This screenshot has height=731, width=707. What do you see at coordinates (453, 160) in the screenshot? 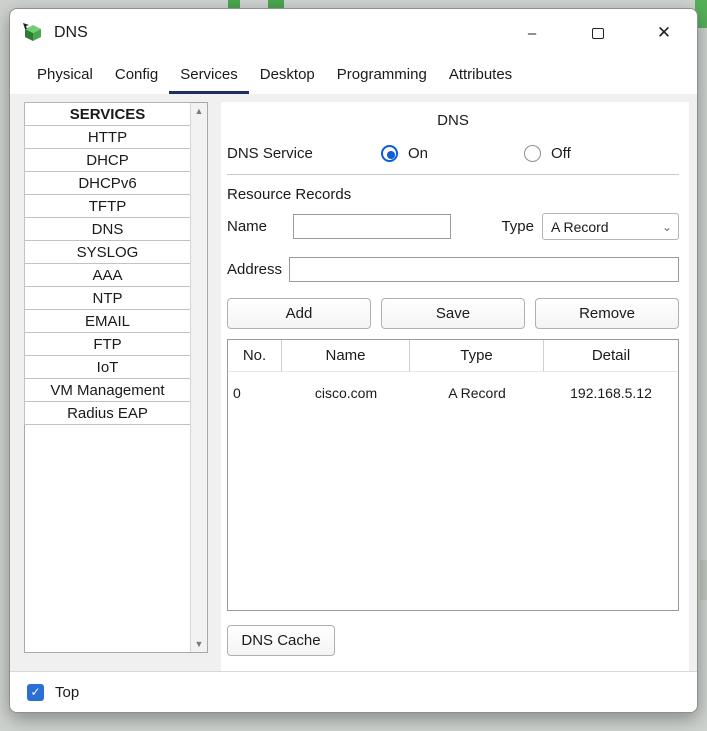
I see `dns-service-row: DNS Service On Off` at bounding box center [453, 160].